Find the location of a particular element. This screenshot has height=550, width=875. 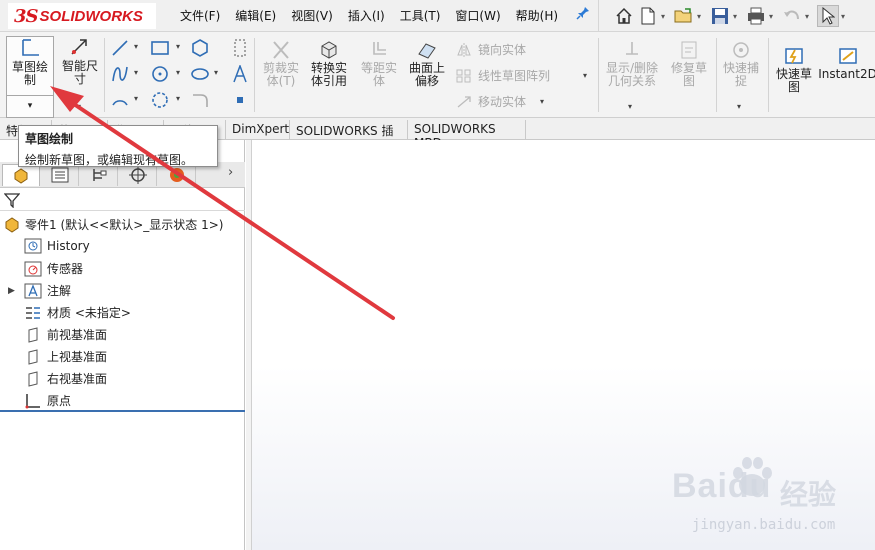

tree-item-annotations: 注解 is located at coordinates (47, 290).